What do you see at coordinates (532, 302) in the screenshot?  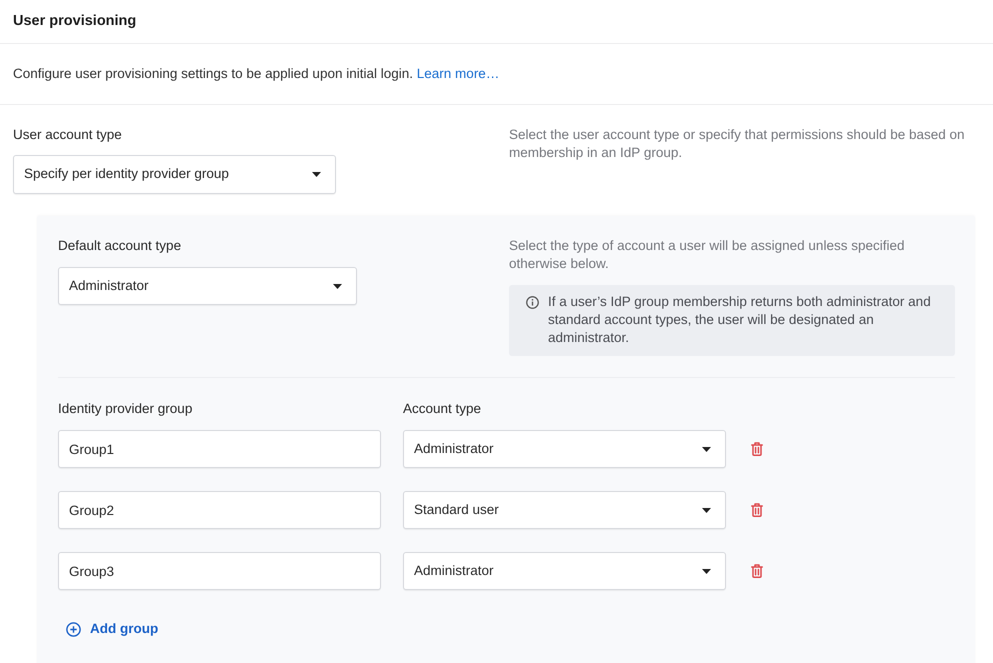 I see `info-icon` at bounding box center [532, 302].